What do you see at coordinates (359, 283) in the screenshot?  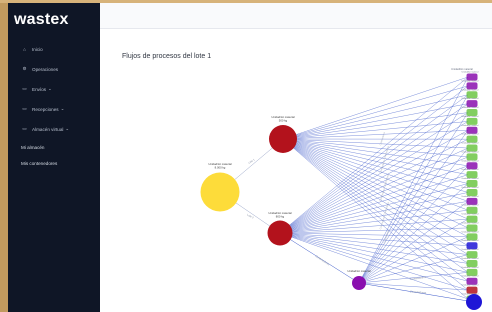 I see `purple-node` at bounding box center [359, 283].